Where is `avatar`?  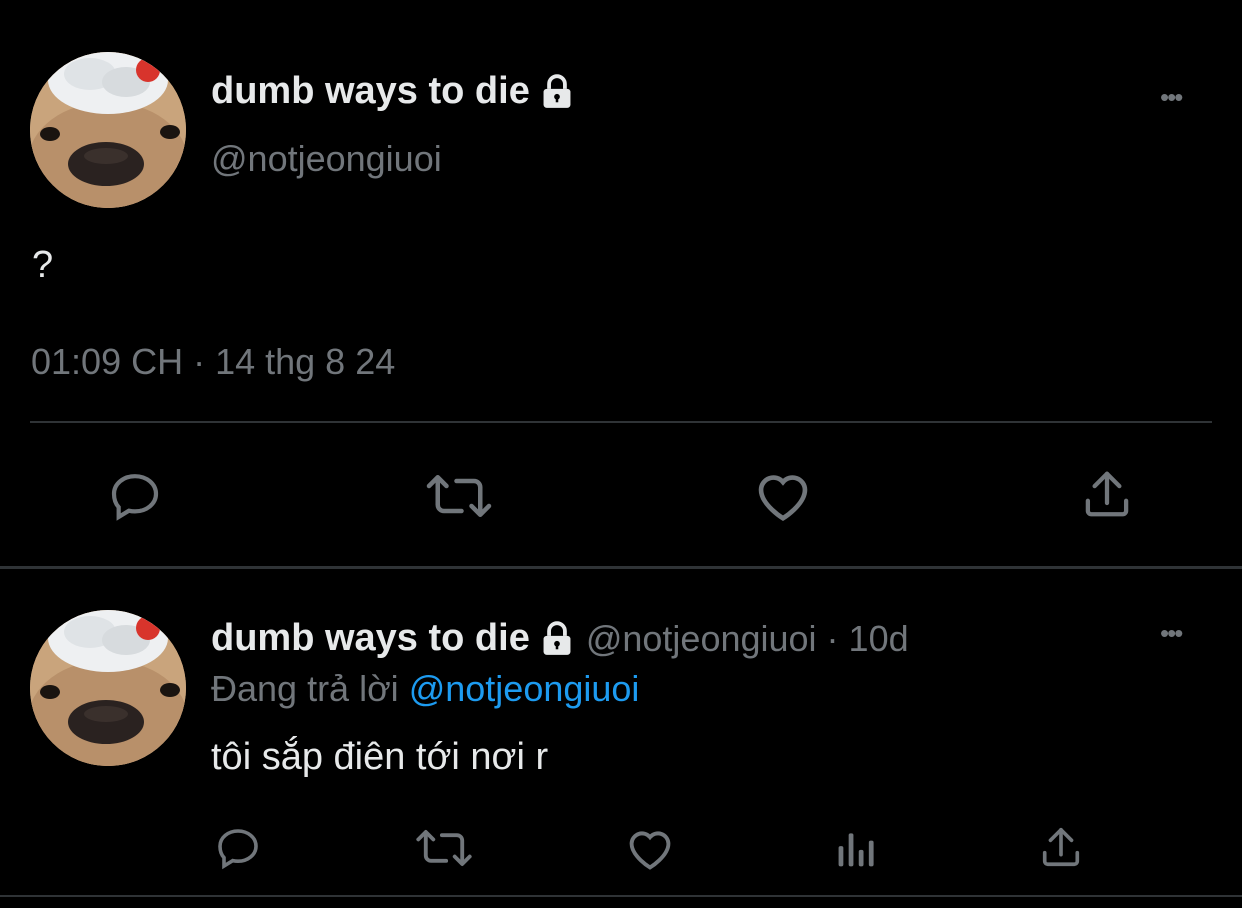 avatar is located at coordinates (108, 130).